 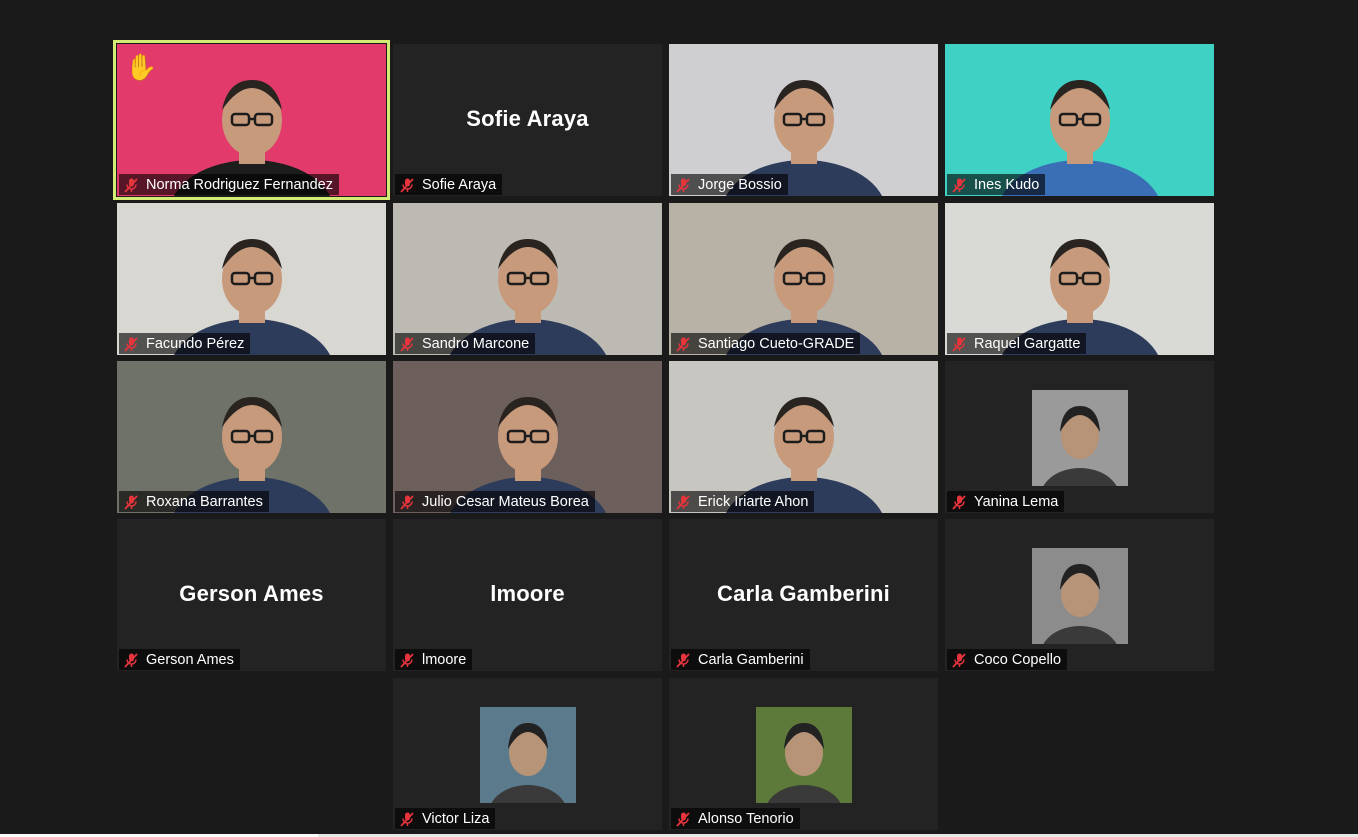 I want to click on participant-name-label: Santiago Cueto-GRADE, so click(x=766, y=343).